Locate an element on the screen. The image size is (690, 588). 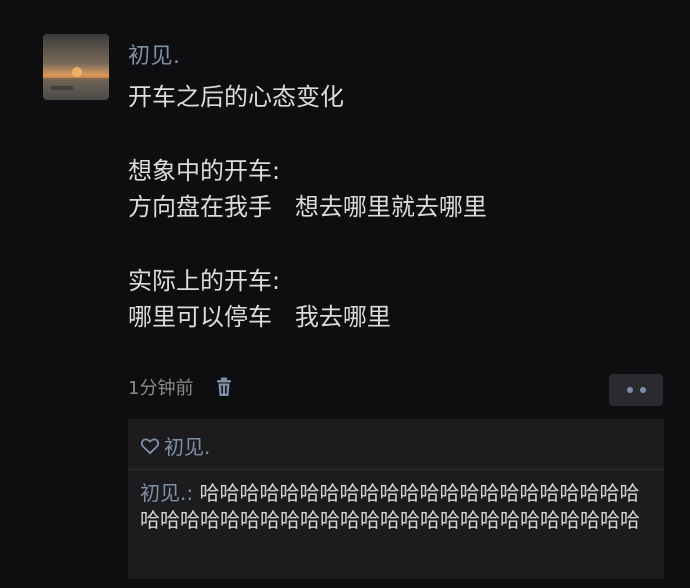
post-text-line: 想象中的开车: is located at coordinates (204, 171).